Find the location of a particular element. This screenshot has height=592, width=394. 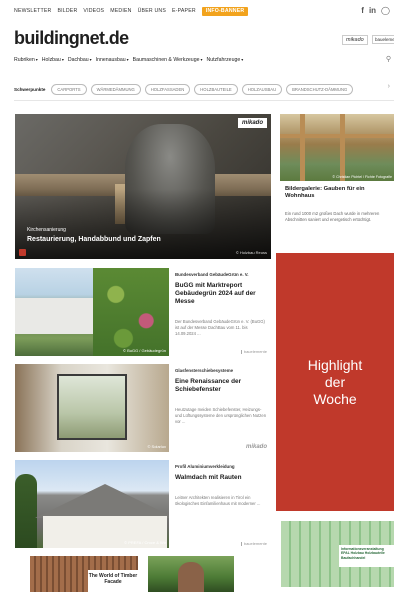

highlight-label: Highlight der Woche is located at coordinates (335, 381).